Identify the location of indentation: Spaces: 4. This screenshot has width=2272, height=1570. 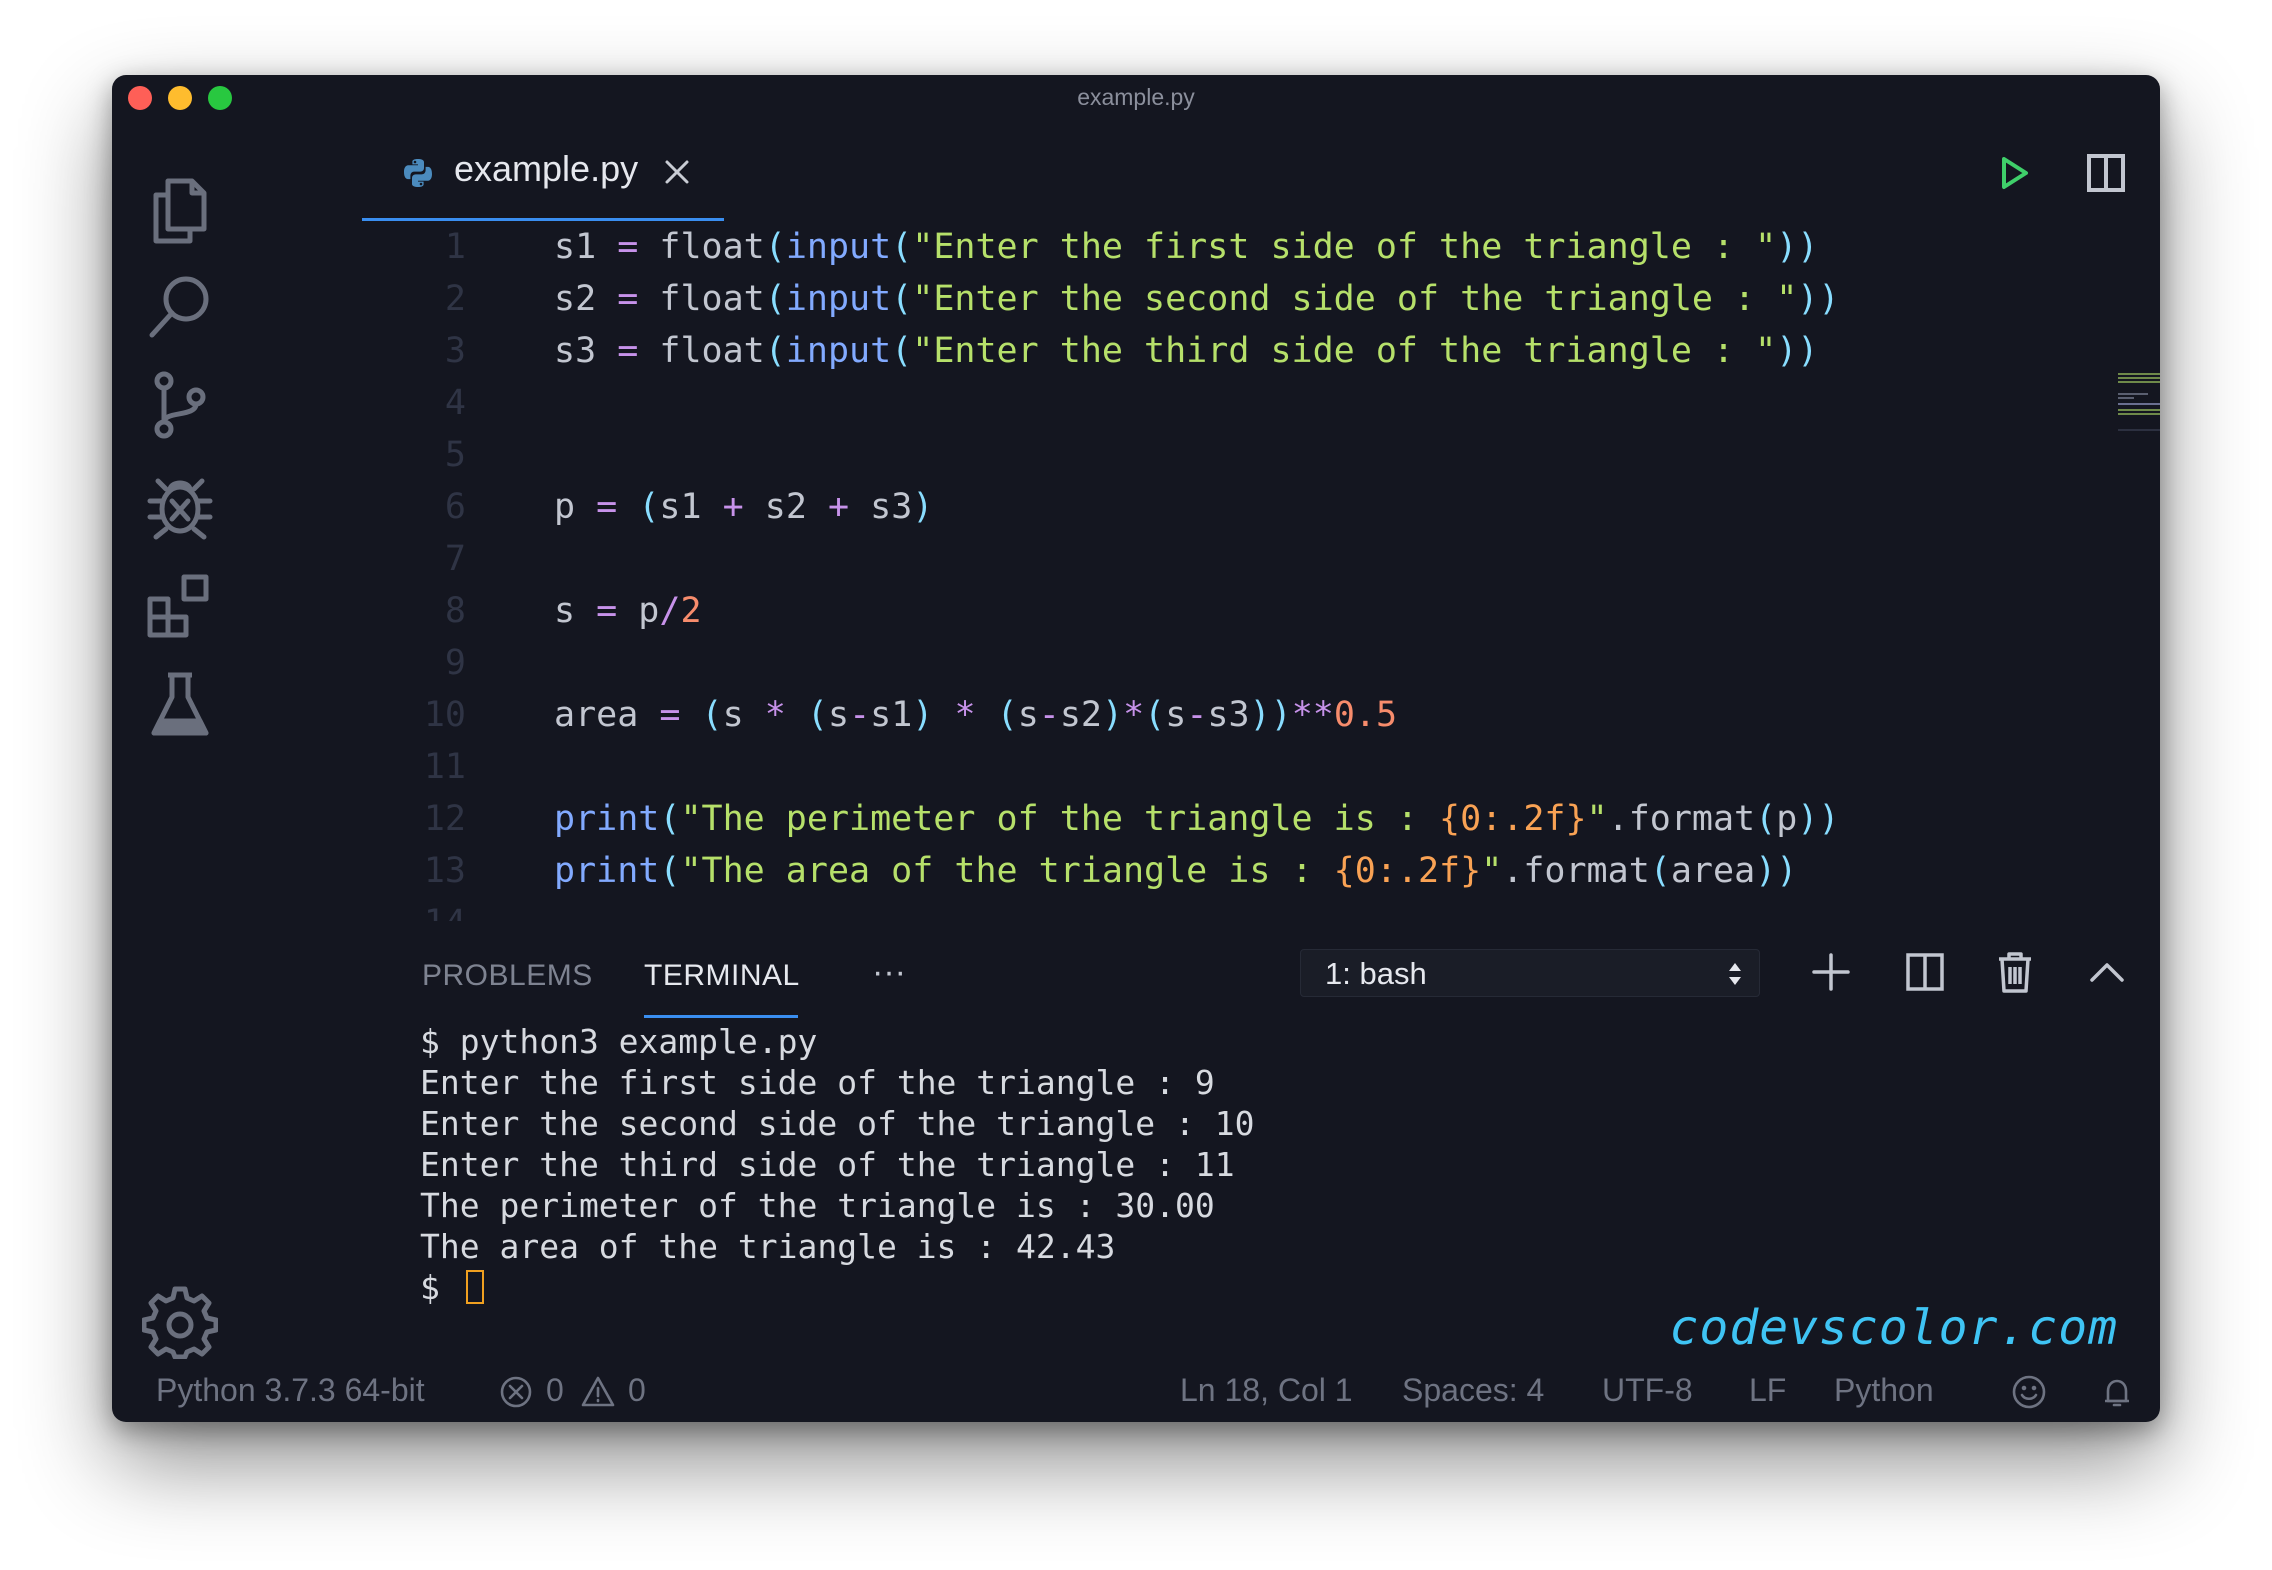
(1473, 1390).